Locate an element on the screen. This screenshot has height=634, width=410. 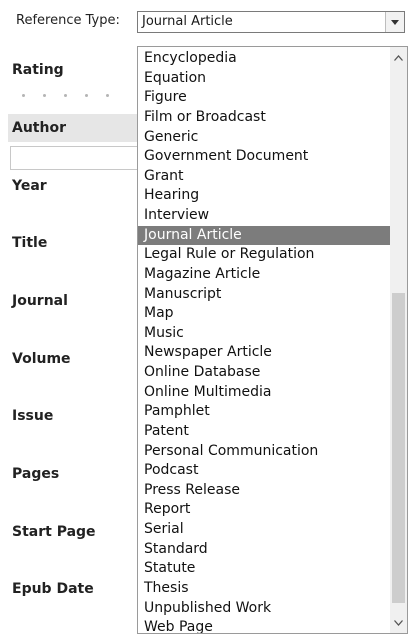
reference-type-select: Journal Article is located at coordinates (271, 22).